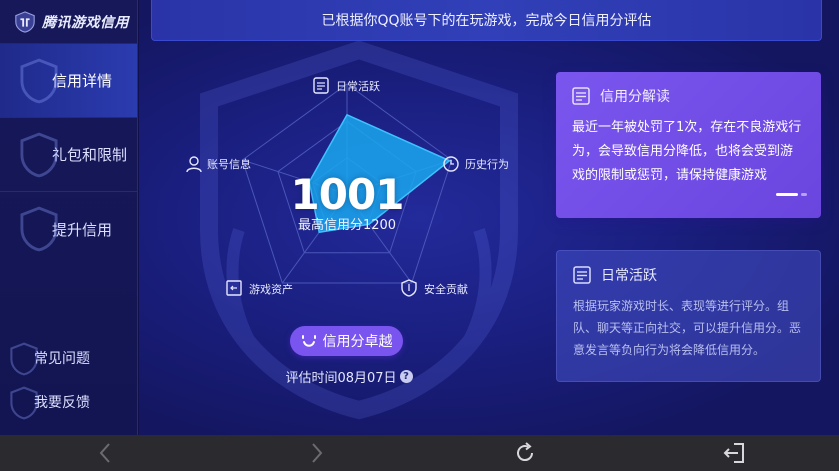  I want to click on sidebar-item-label: 常见问题, so click(62, 359).